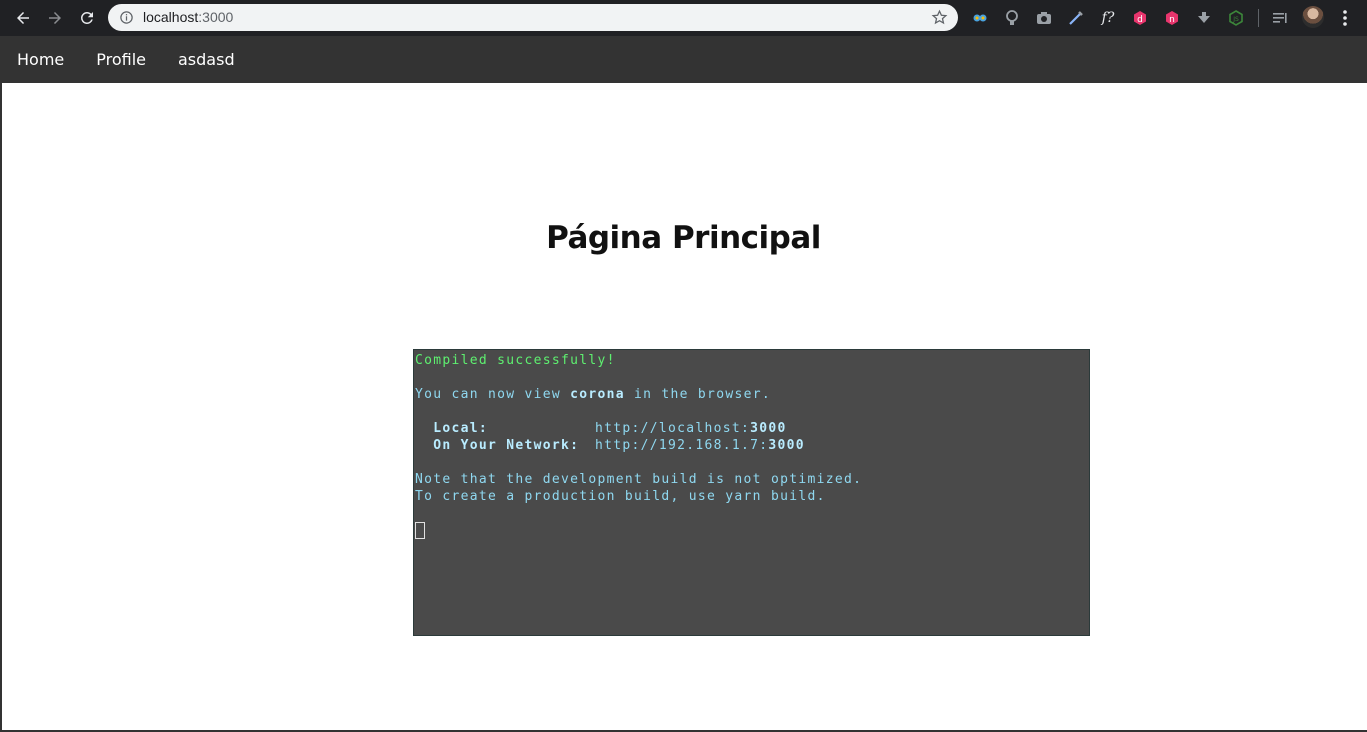  I want to click on url-port: :3000, so click(216, 17).